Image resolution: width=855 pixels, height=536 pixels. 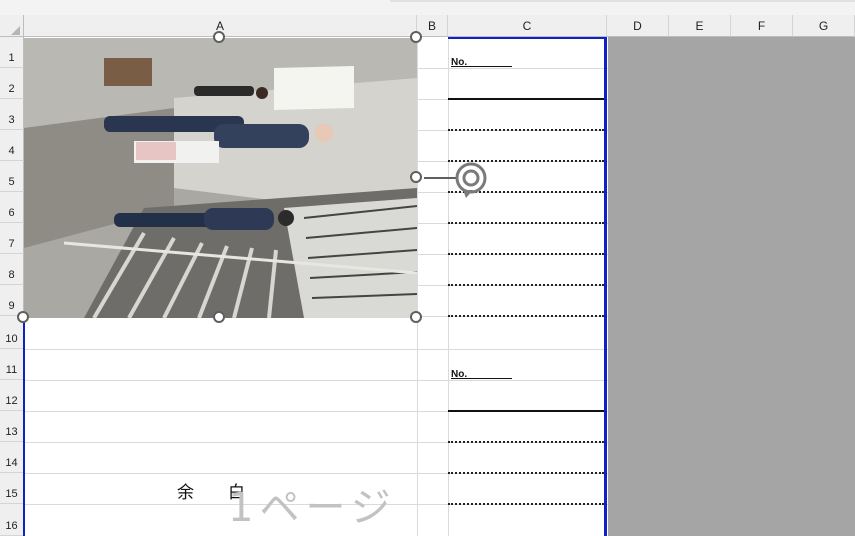 I want to click on resize-handle-top-right, so click(x=416, y=37).